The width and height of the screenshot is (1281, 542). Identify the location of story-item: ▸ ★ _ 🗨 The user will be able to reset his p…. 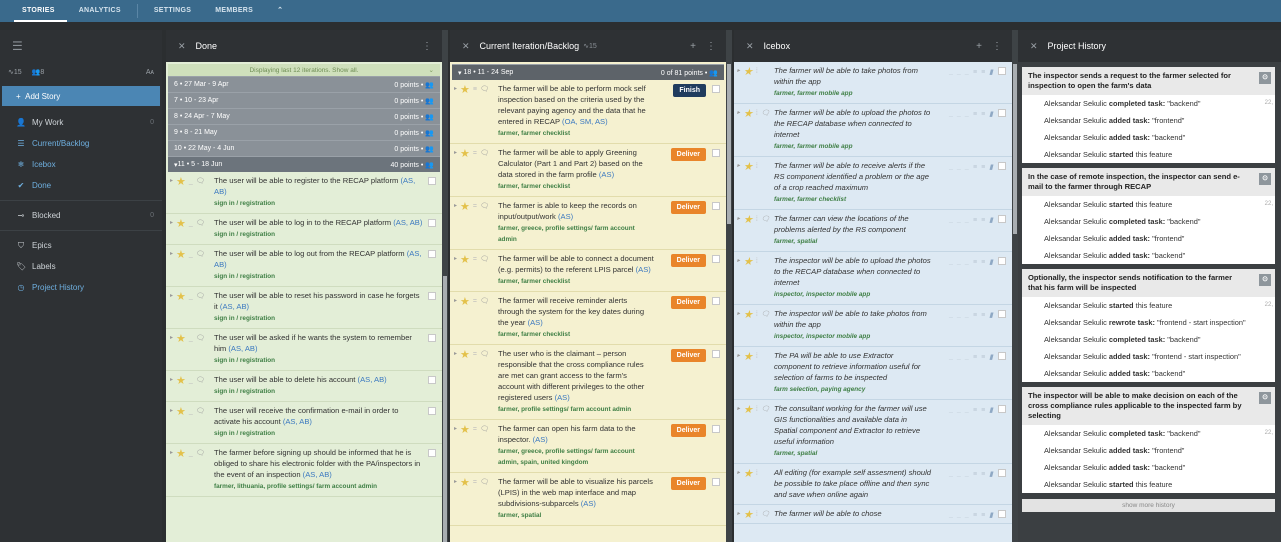
(304, 308).